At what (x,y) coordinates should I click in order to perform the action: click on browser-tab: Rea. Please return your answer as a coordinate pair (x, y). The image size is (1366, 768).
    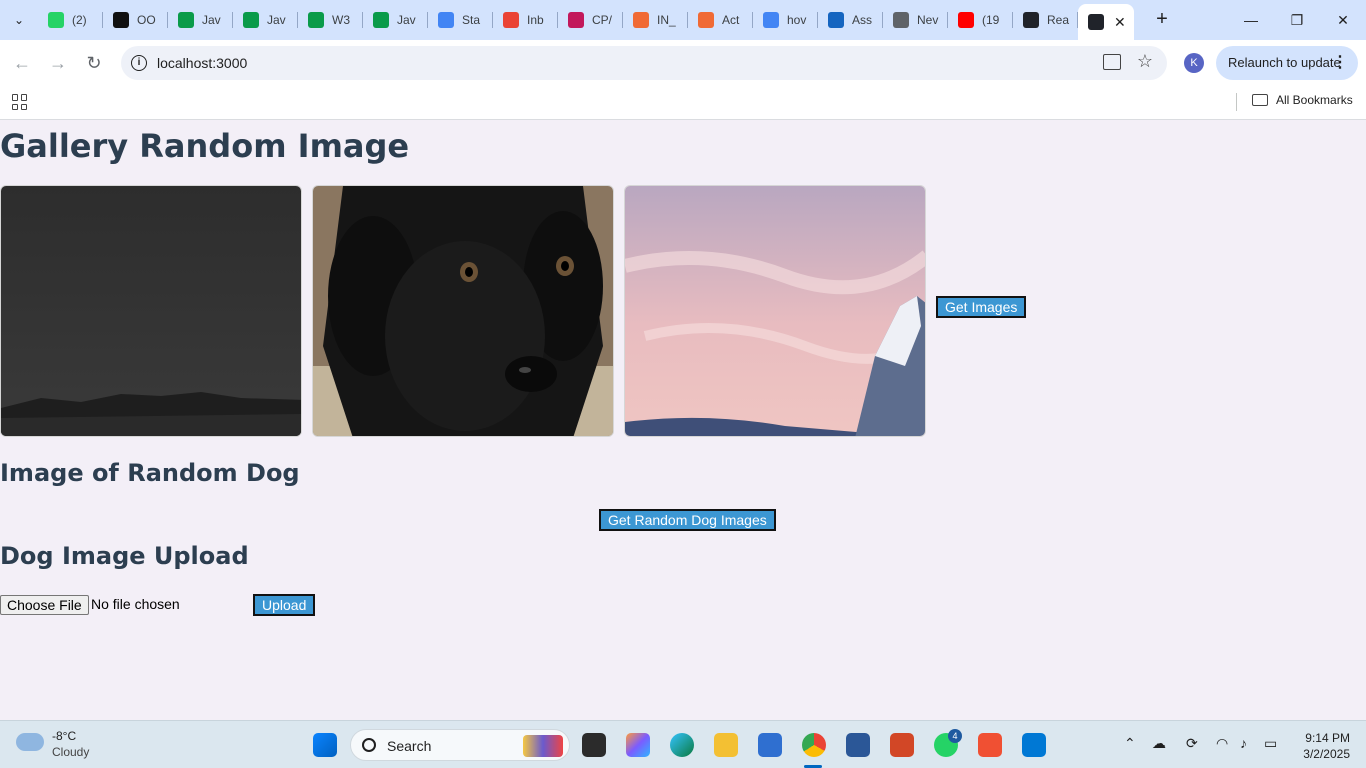
    Looking at the image, I should click on (1045, 20).